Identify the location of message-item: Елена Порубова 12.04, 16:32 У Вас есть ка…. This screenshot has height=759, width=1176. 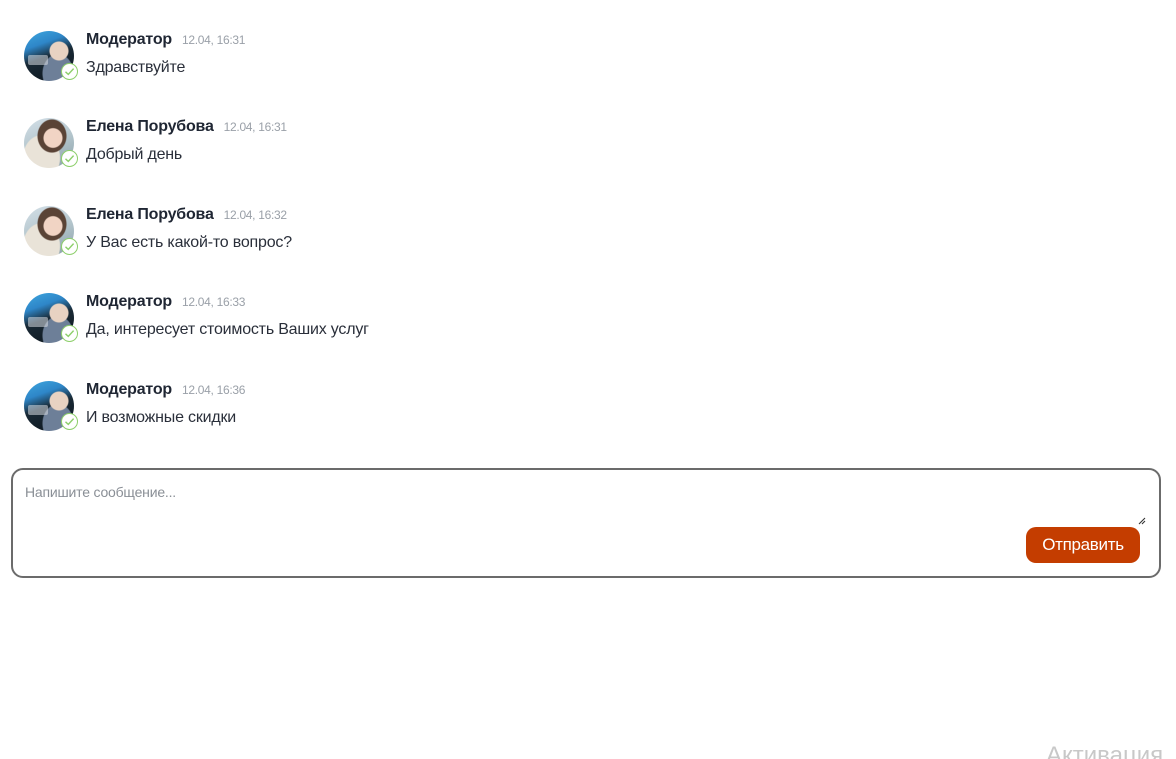
(474, 232).